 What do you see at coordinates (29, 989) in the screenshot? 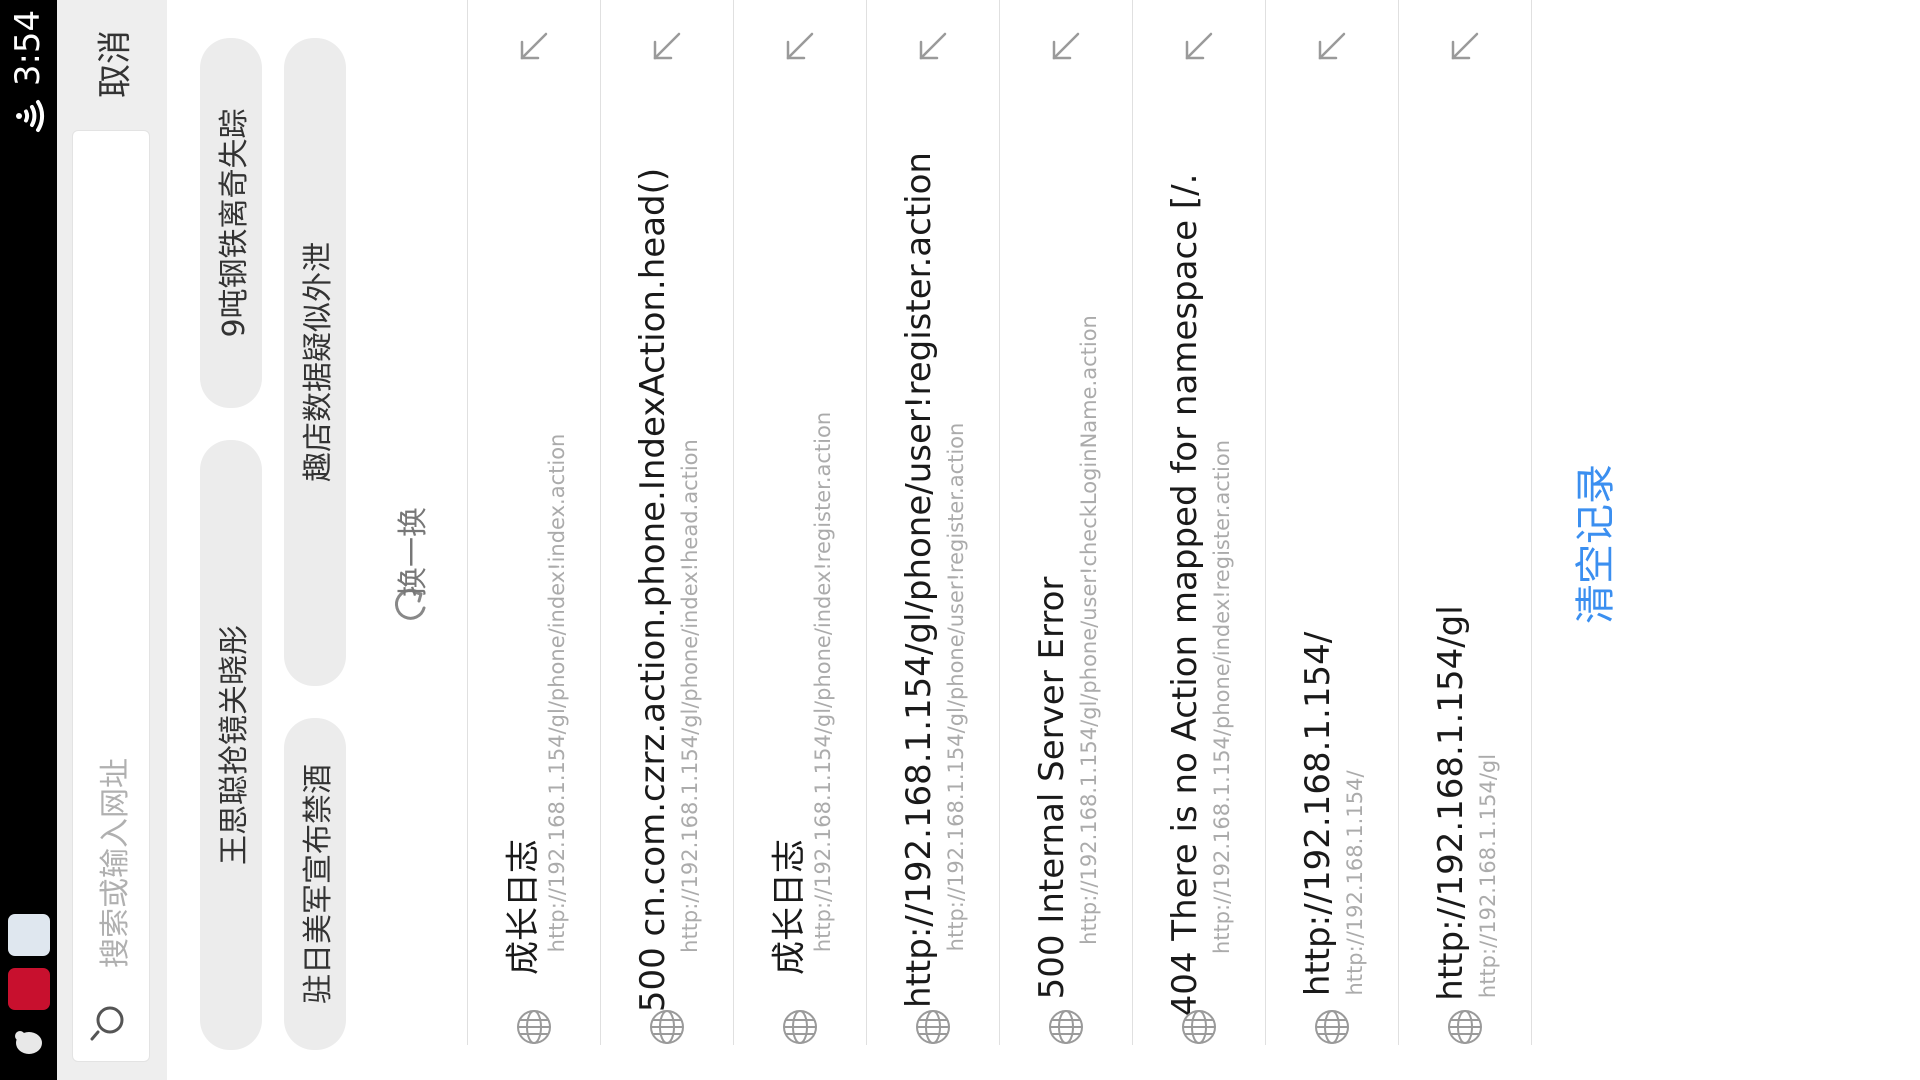
I see `notification-badge-icon` at bounding box center [29, 989].